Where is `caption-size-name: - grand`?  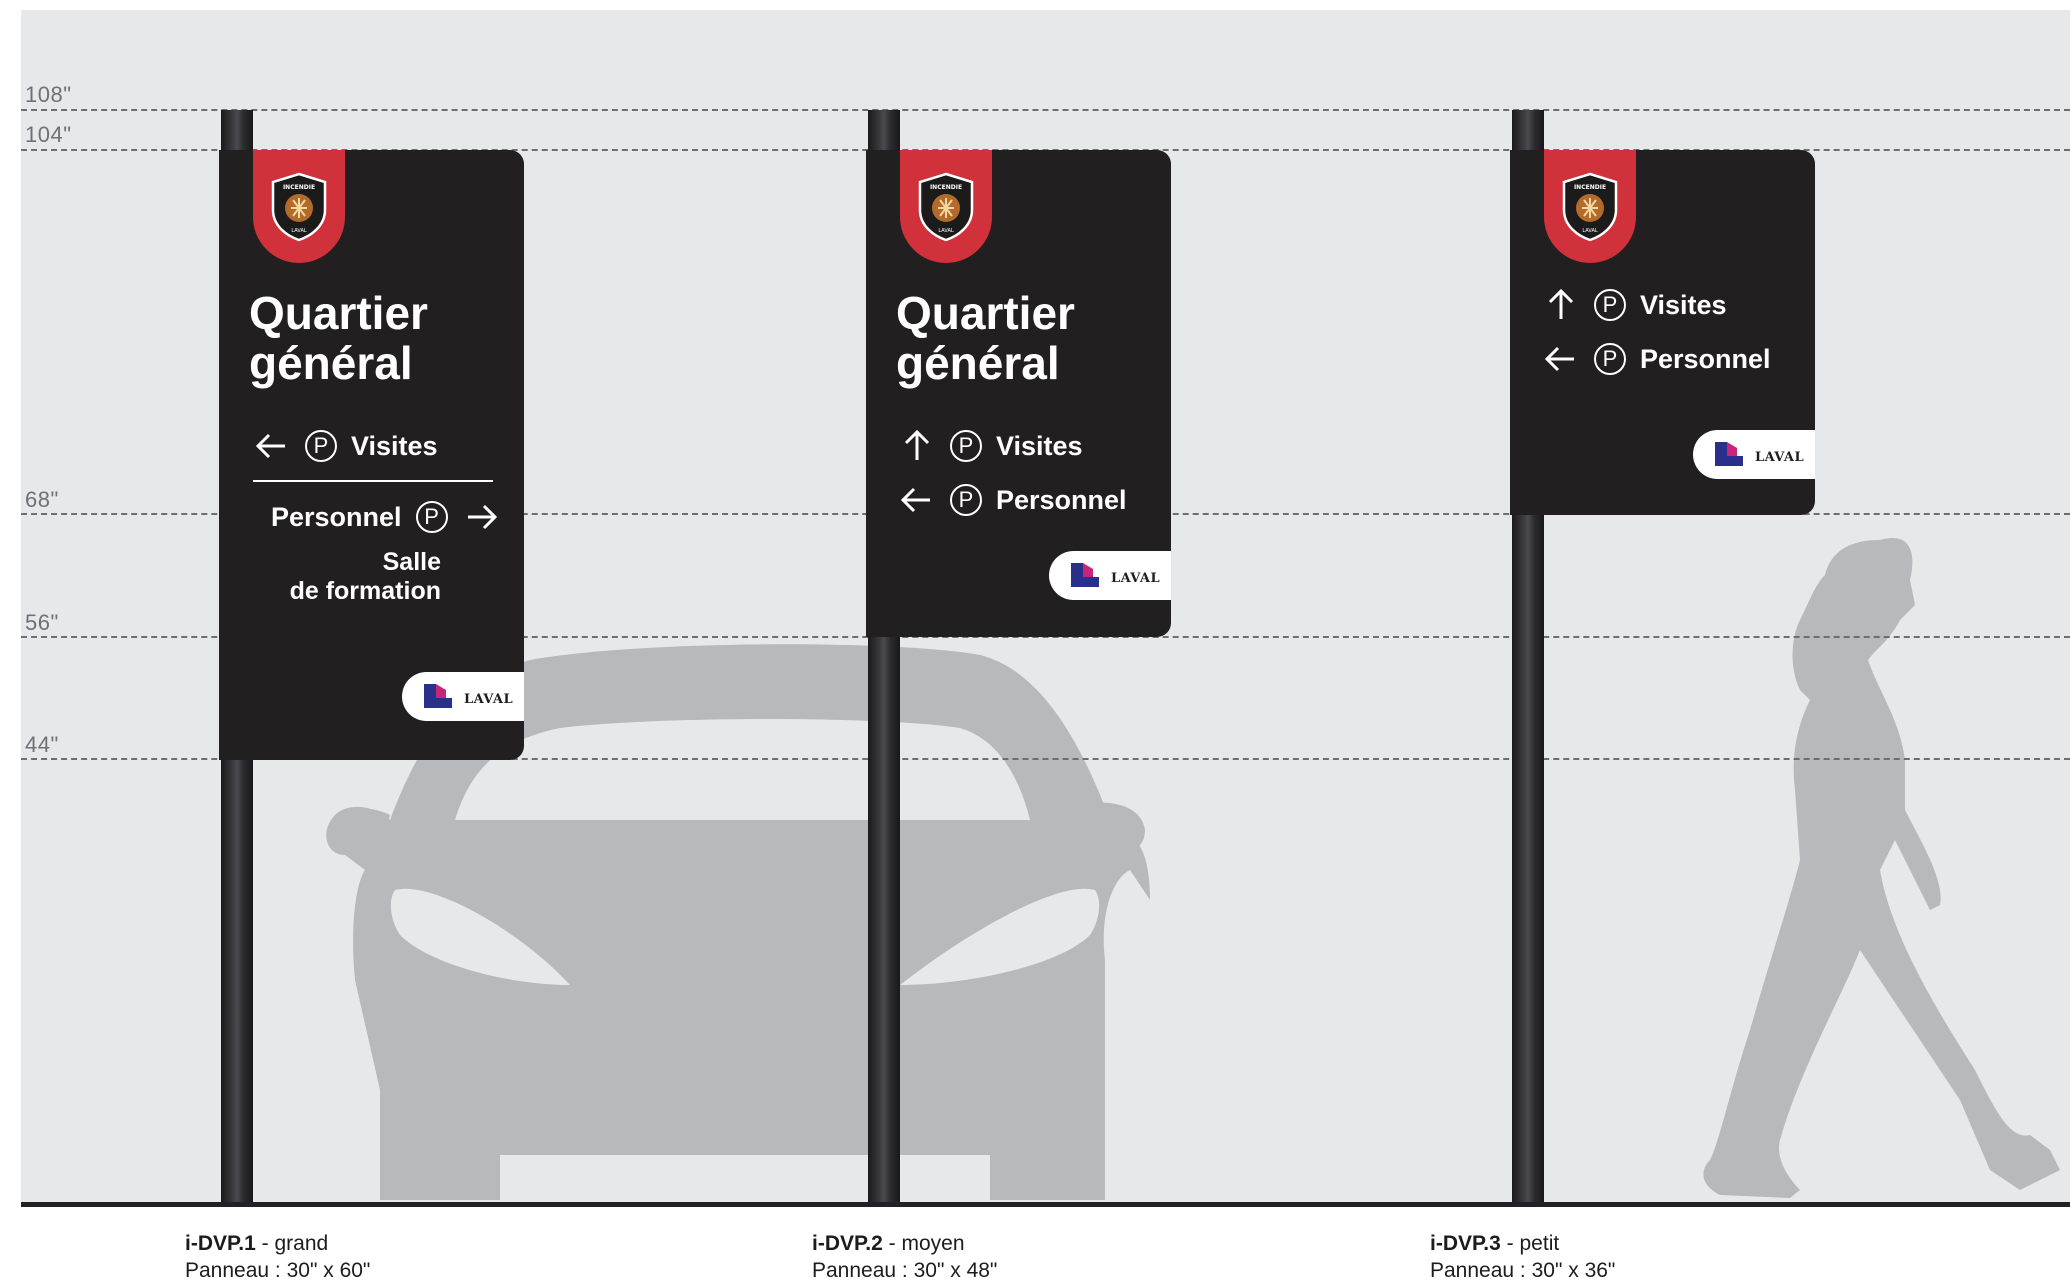 caption-size-name: - grand is located at coordinates (295, 1243).